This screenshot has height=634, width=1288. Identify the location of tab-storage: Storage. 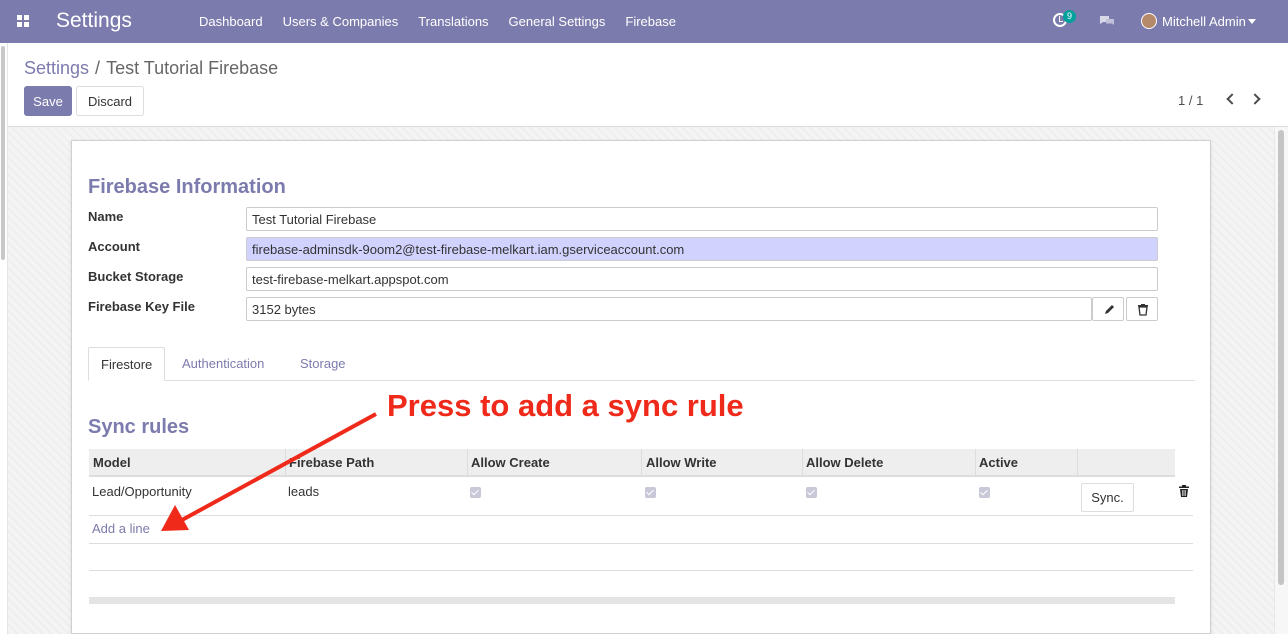
(323, 364).